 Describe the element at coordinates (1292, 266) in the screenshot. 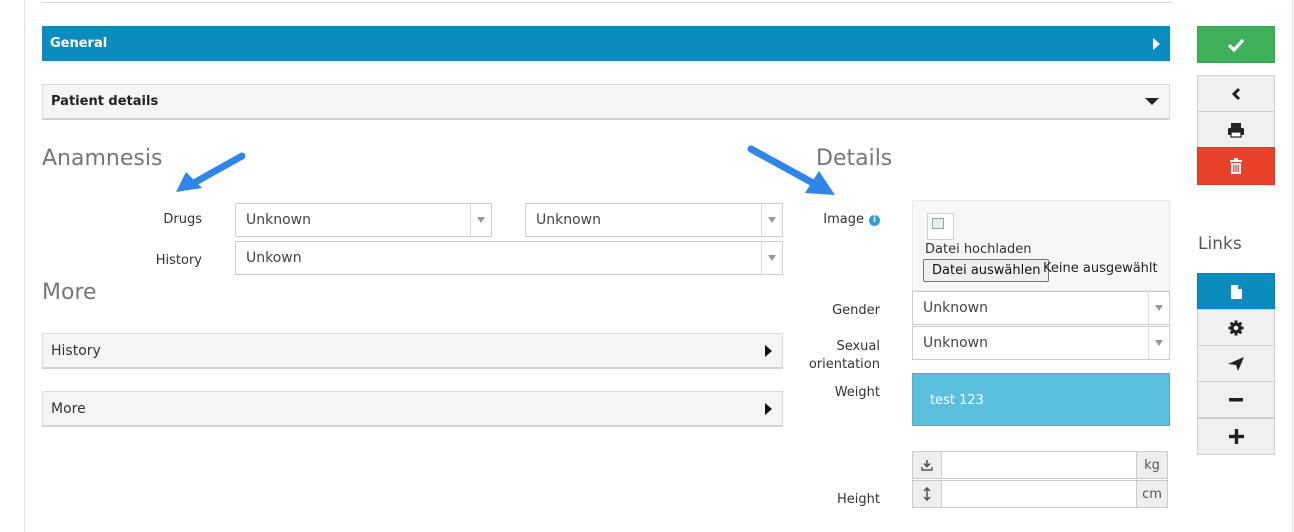

I see `page-frame-right` at that location.